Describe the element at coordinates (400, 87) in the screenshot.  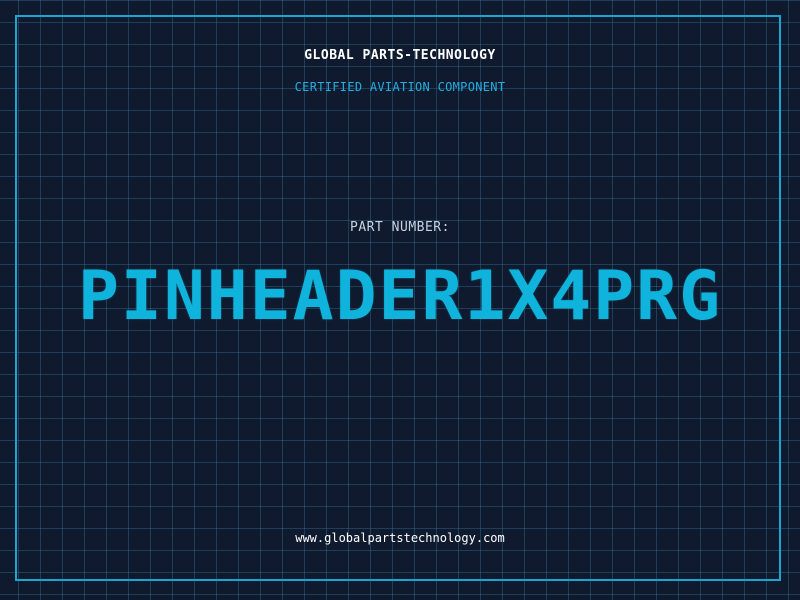
I see `certification-tagline: CERTIFIED AVIATION COMPONENT` at that location.